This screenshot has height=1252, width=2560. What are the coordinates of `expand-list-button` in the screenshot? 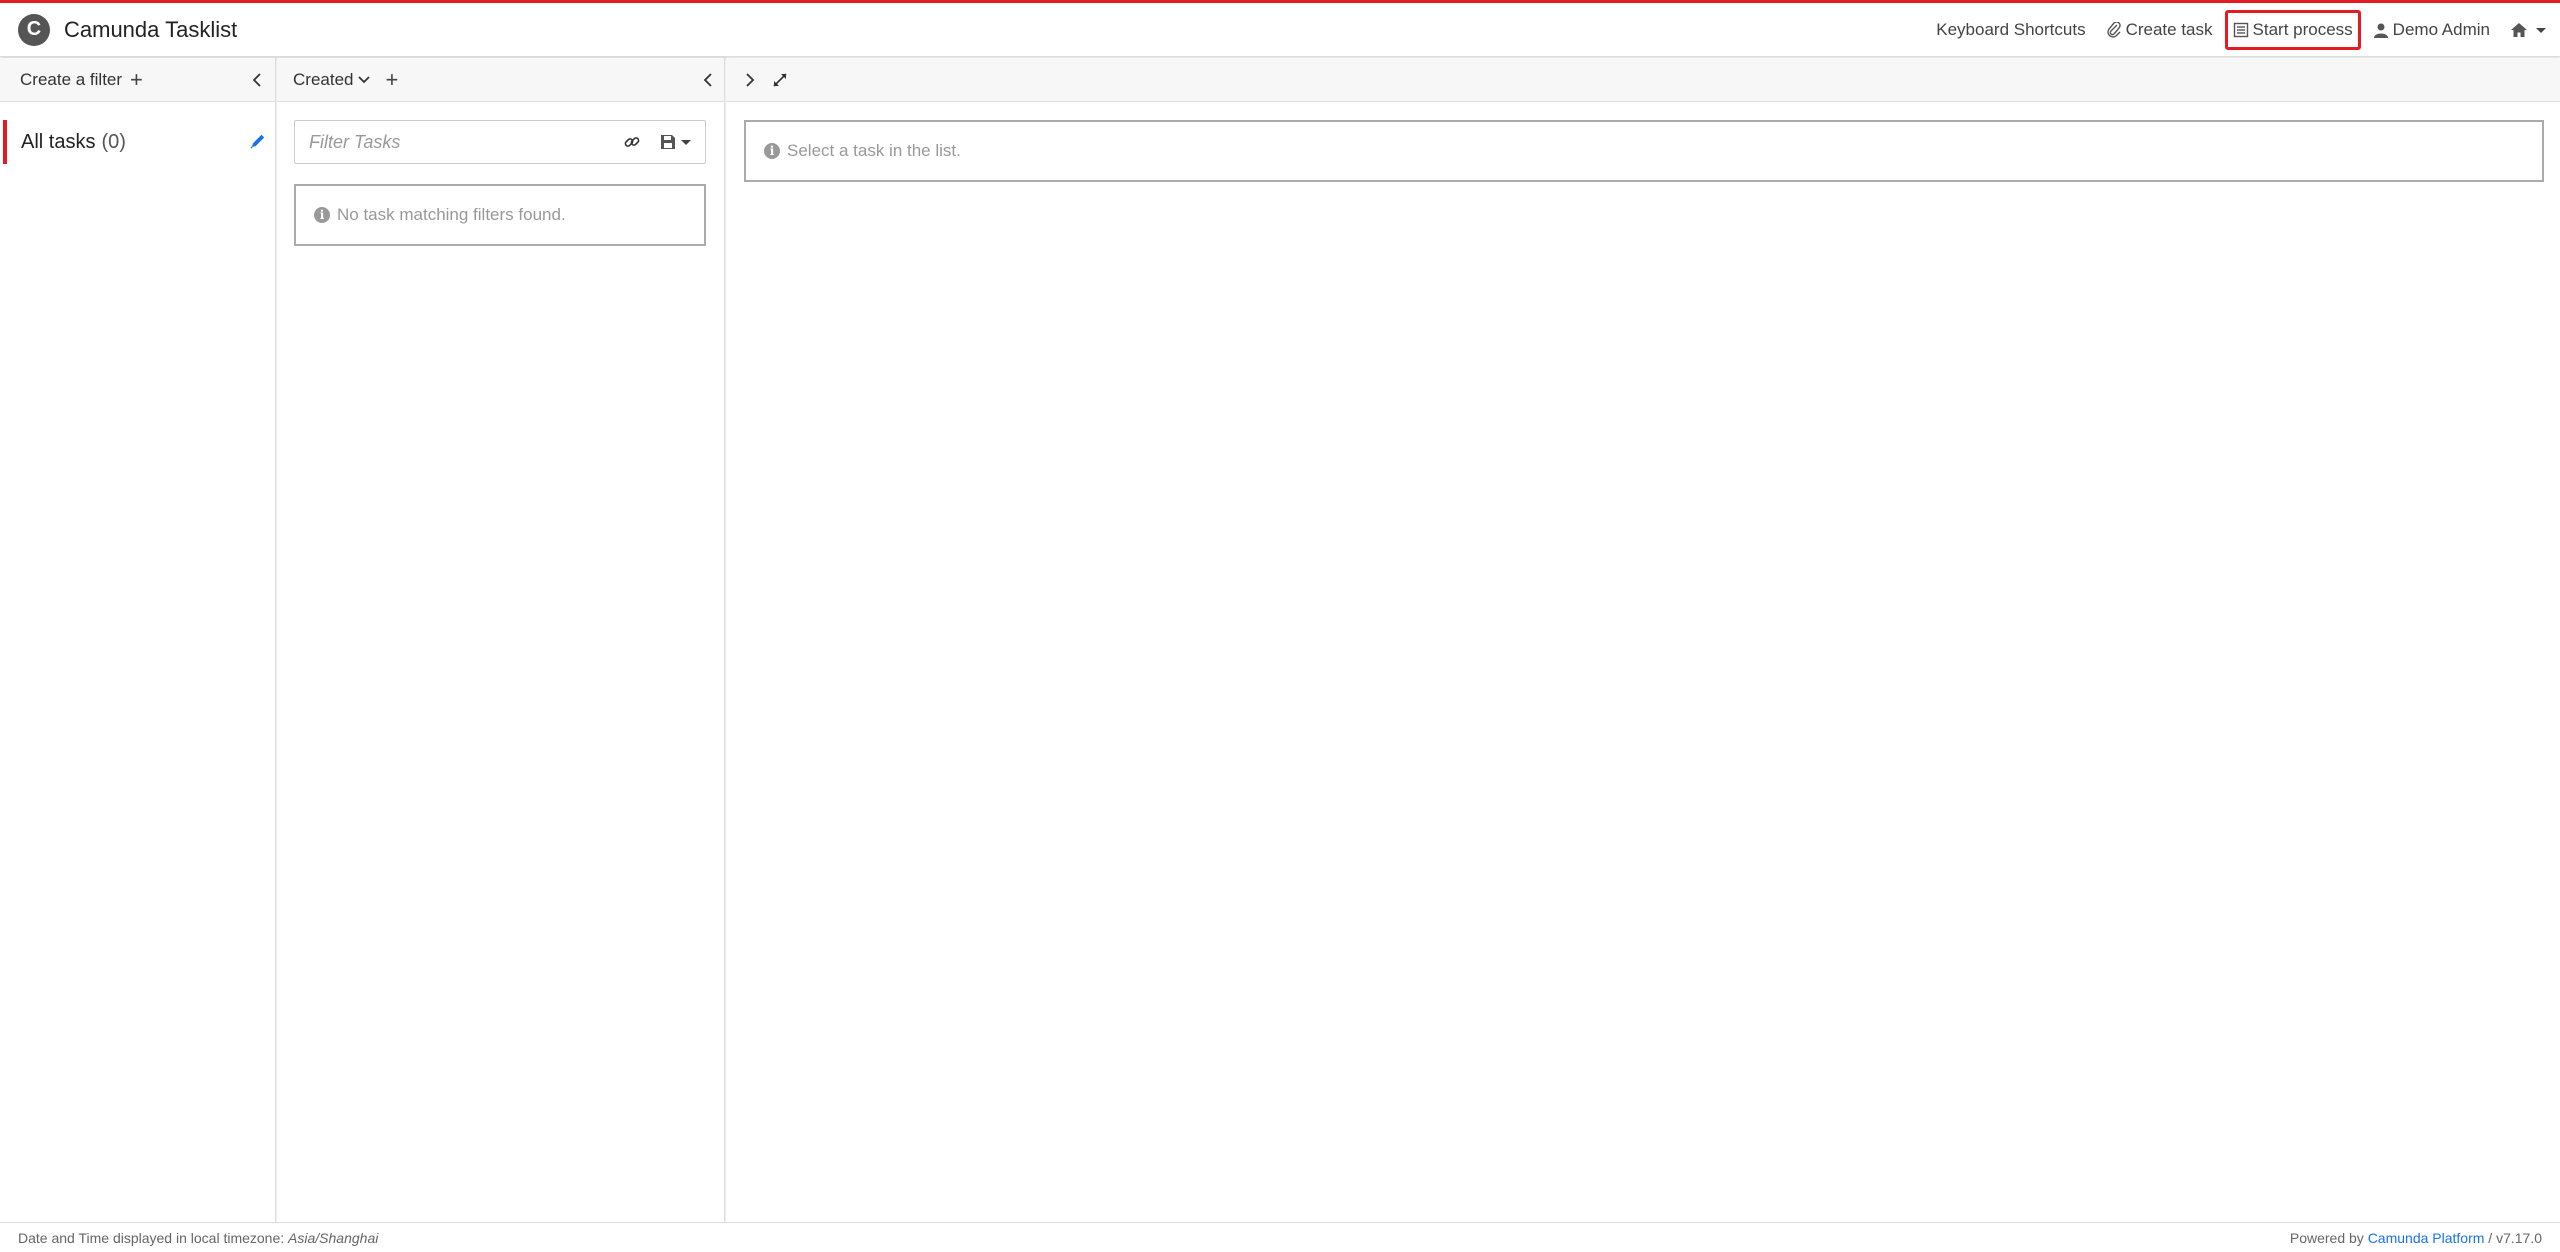 It's located at (750, 80).